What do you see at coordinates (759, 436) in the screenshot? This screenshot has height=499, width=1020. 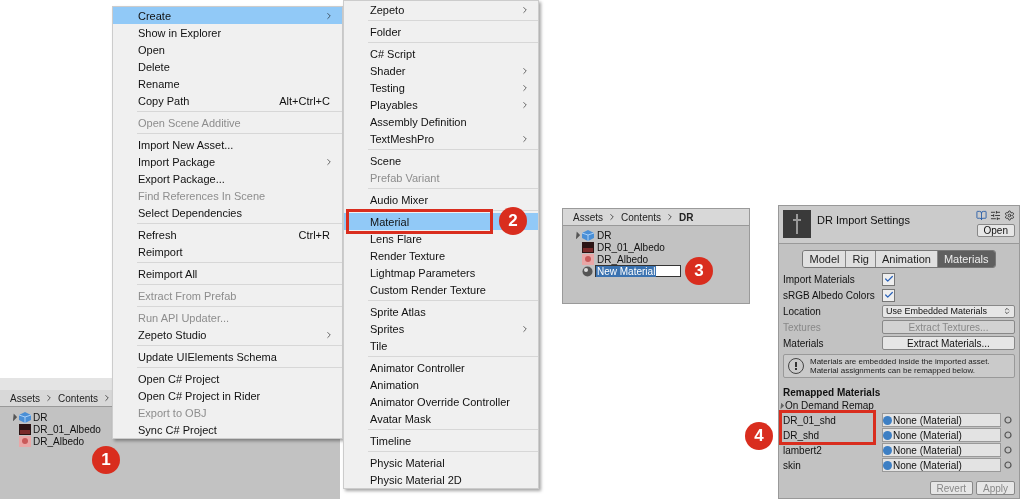 I see `step-badge: 4` at bounding box center [759, 436].